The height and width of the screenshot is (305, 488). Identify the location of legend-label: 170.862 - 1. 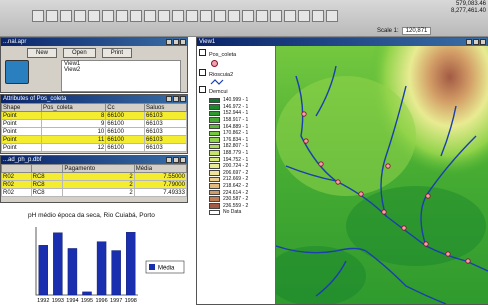
(236, 133).